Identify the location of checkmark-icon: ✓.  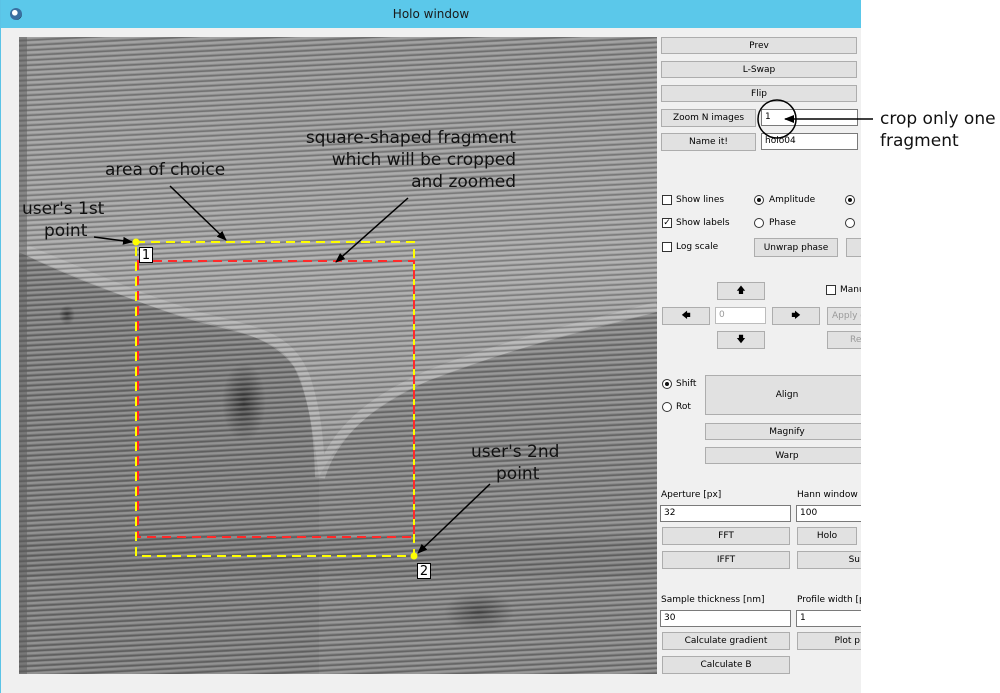
(667, 223).